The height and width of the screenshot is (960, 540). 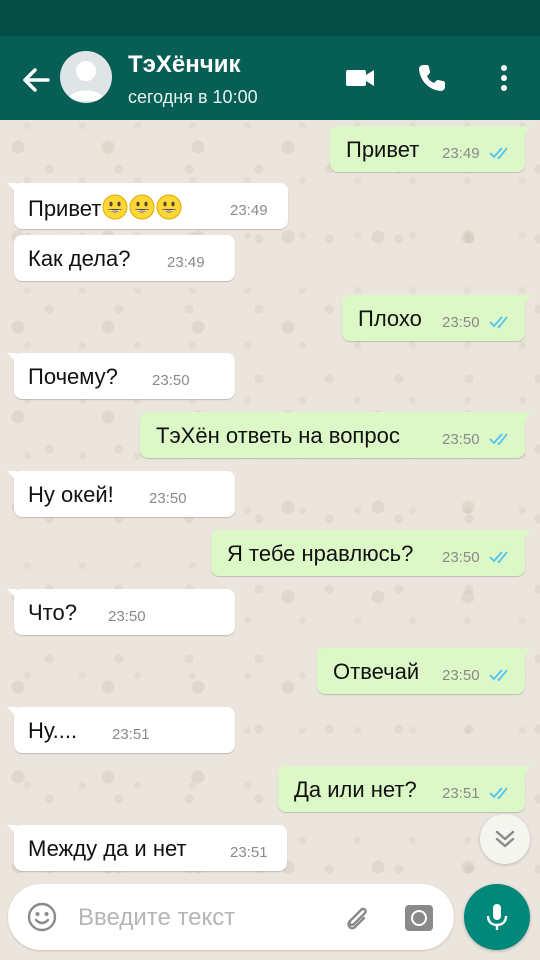 I want to click on message-incoming: Ну.... 23:51, so click(x=121, y=730).